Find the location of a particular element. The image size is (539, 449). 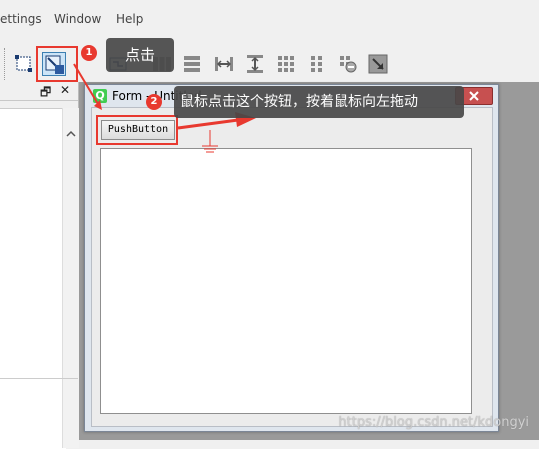

left-dock-panel: 🗗 ✕ is located at coordinates (39, 265).